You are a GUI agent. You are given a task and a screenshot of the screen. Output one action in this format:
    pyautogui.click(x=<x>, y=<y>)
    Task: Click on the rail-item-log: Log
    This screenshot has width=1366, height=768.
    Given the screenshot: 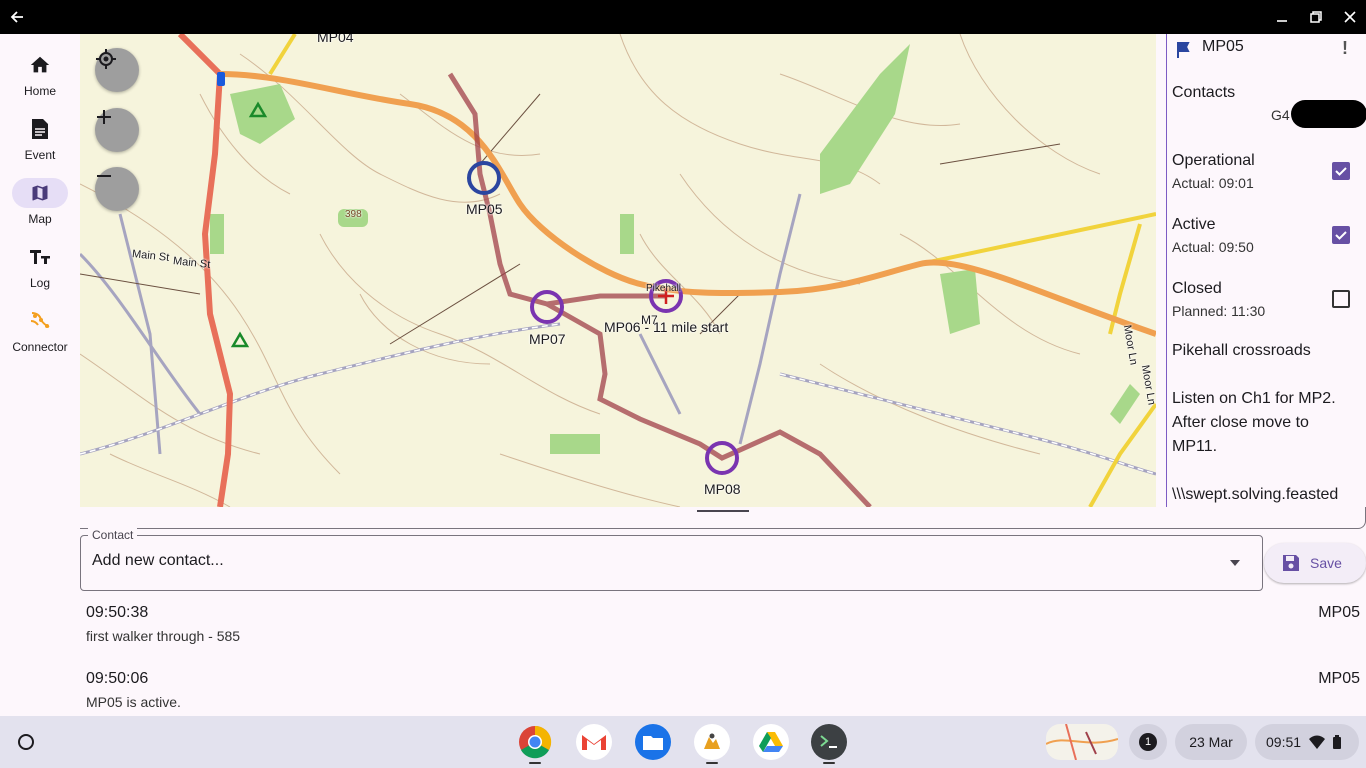 What is the action you would take?
    pyautogui.click(x=40, y=264)
    